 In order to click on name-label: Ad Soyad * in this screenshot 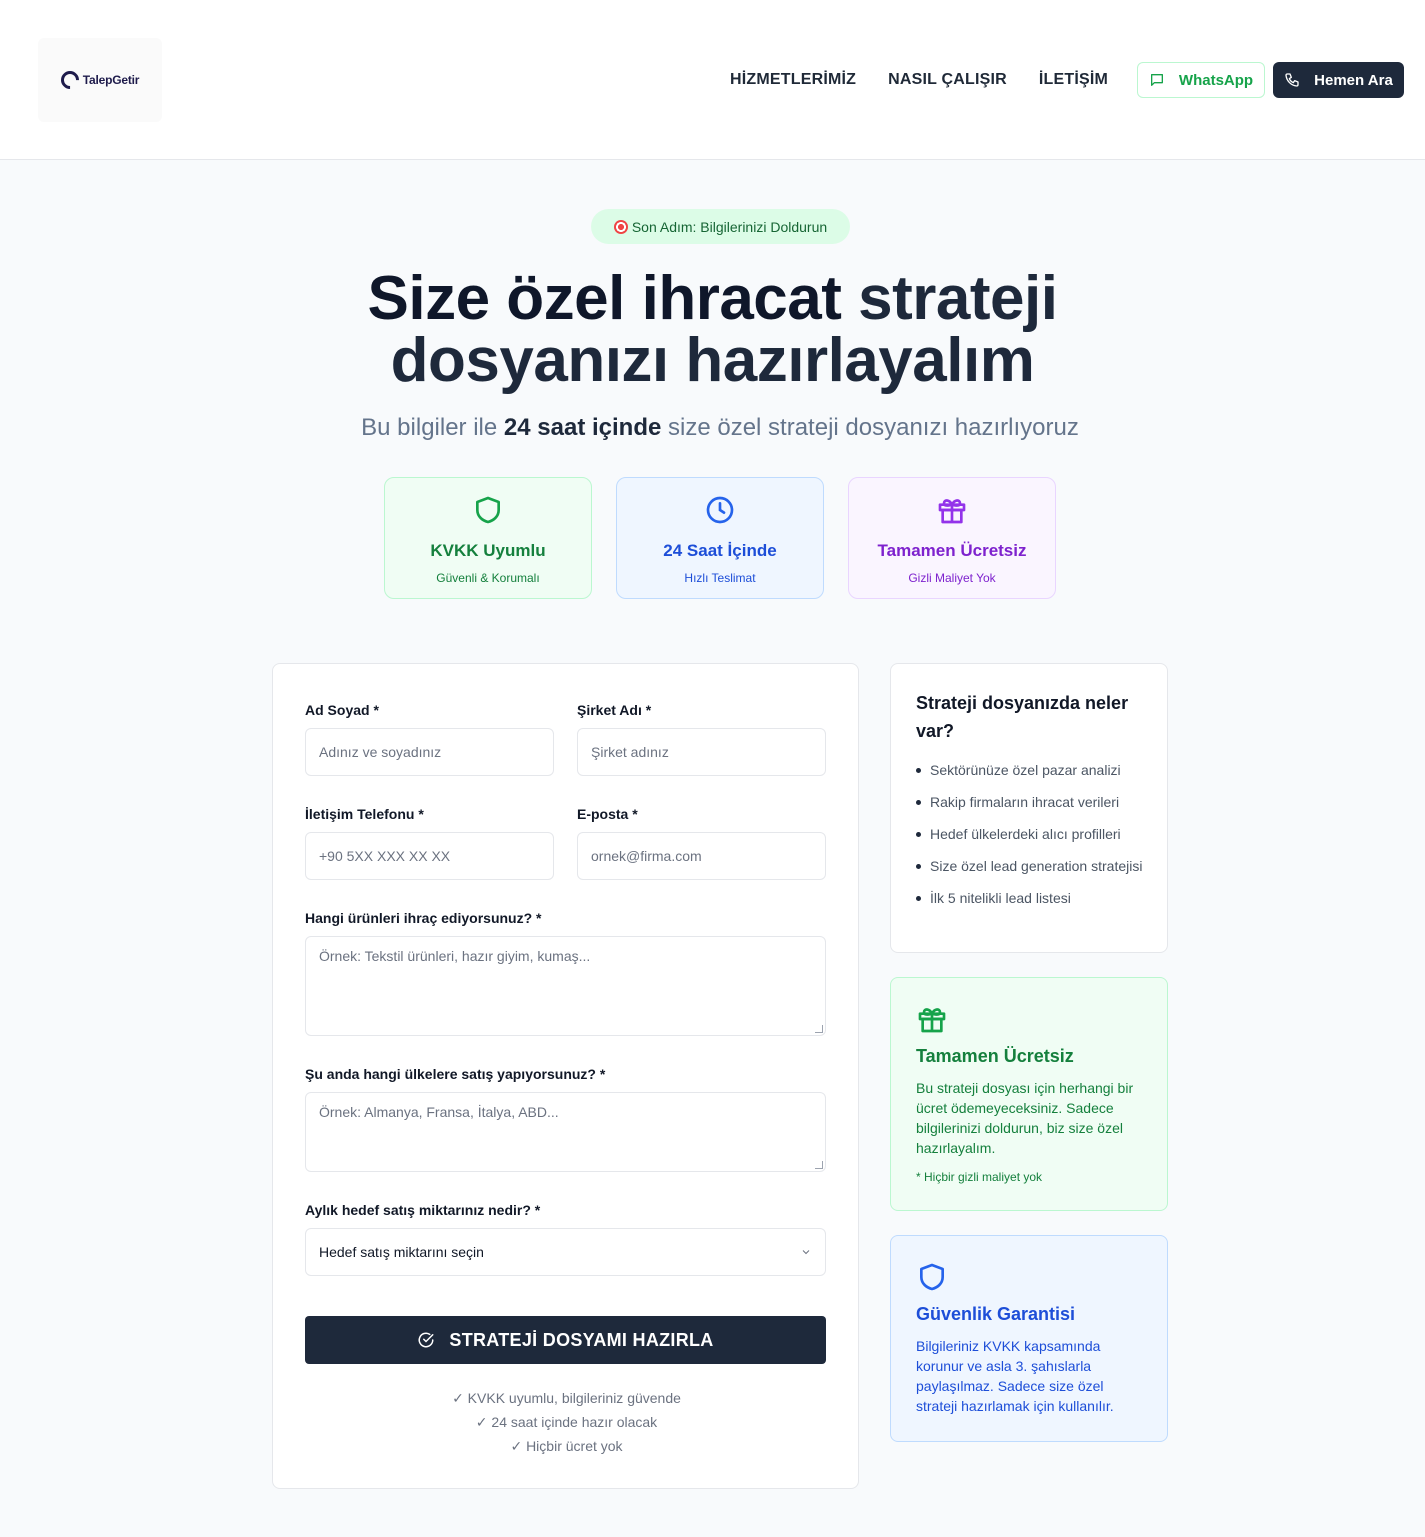, I will do `click(342, 710)`.